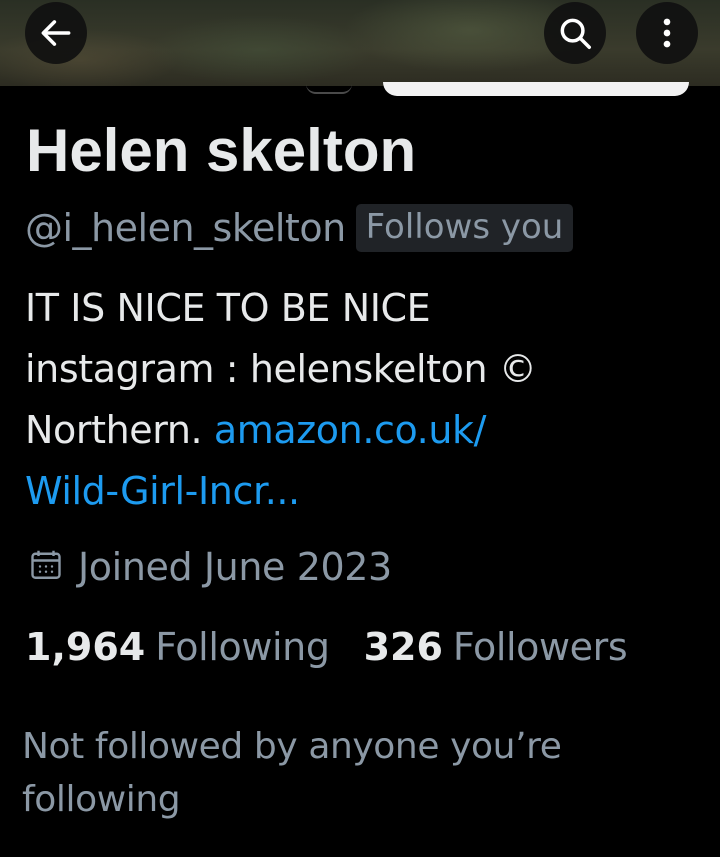 The width and height of the screenshot is (720, 857). I want to click on arrow-left-icon, so click(56, 33).